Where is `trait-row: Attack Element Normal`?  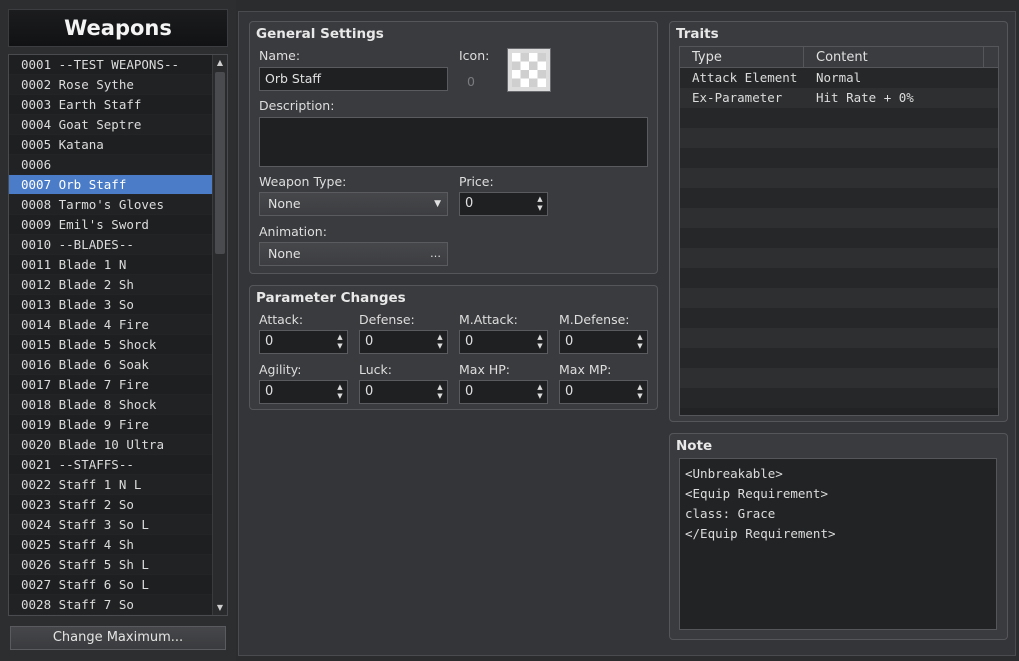
trait-row: Attack Element Normal is located at coordinates (839, 78).